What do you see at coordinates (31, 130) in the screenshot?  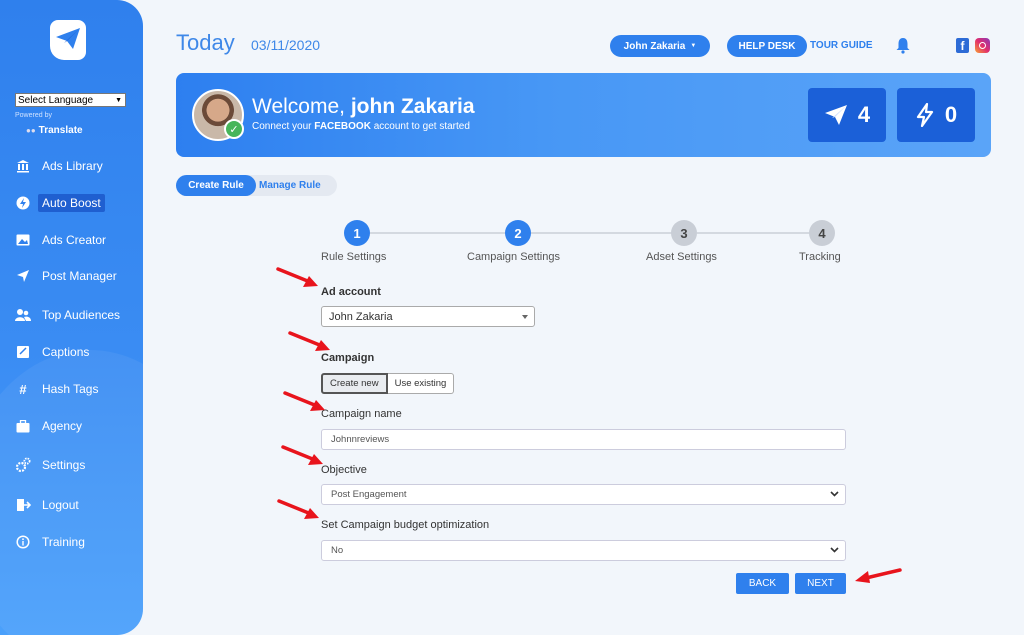 I see `google-logo-icon: ●●` at bounding box center [31, 130].